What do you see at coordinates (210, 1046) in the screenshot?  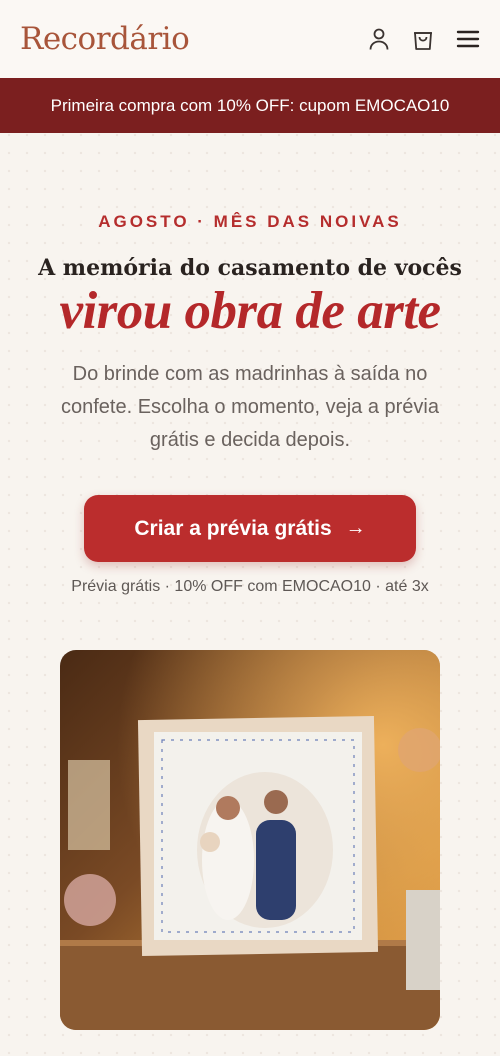 I see `cropped-content` at bounding box center [210, 1046].